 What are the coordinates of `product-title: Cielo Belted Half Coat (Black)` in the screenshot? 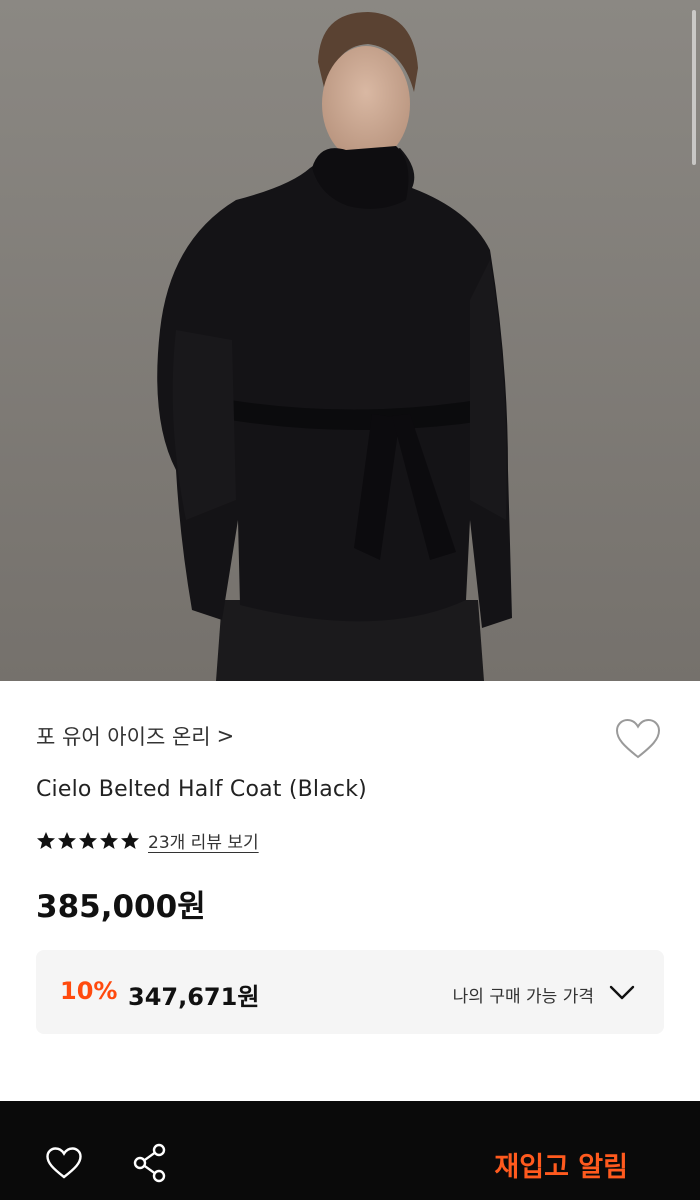 It's located at (201, 789).